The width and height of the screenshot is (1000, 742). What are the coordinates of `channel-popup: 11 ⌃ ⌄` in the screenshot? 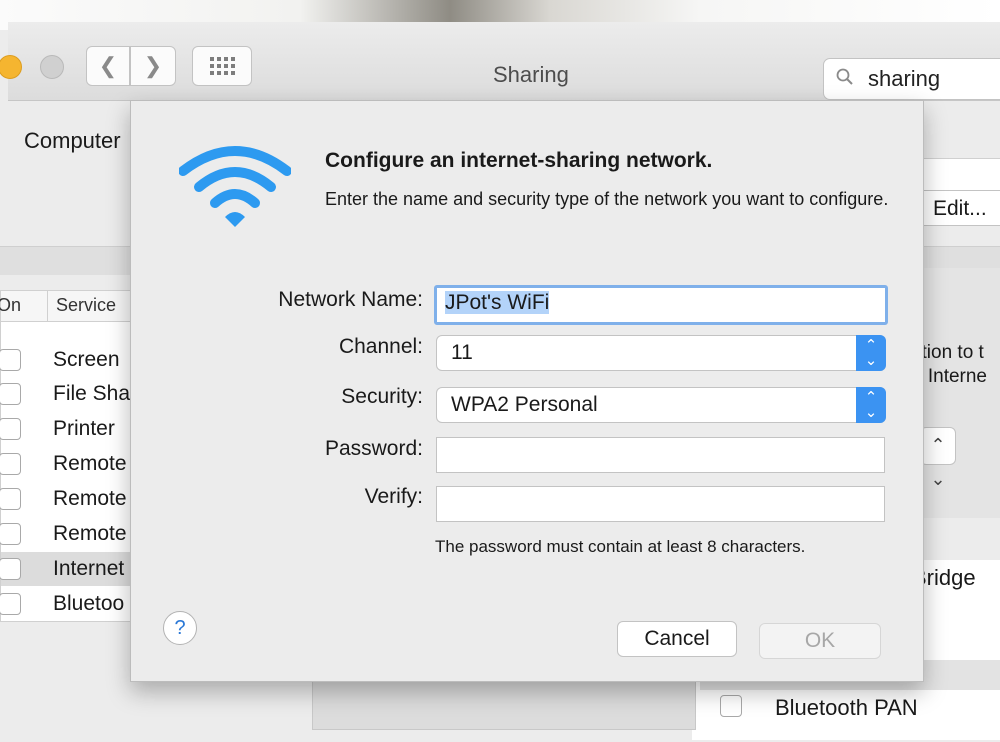 It's located at (661, 353).